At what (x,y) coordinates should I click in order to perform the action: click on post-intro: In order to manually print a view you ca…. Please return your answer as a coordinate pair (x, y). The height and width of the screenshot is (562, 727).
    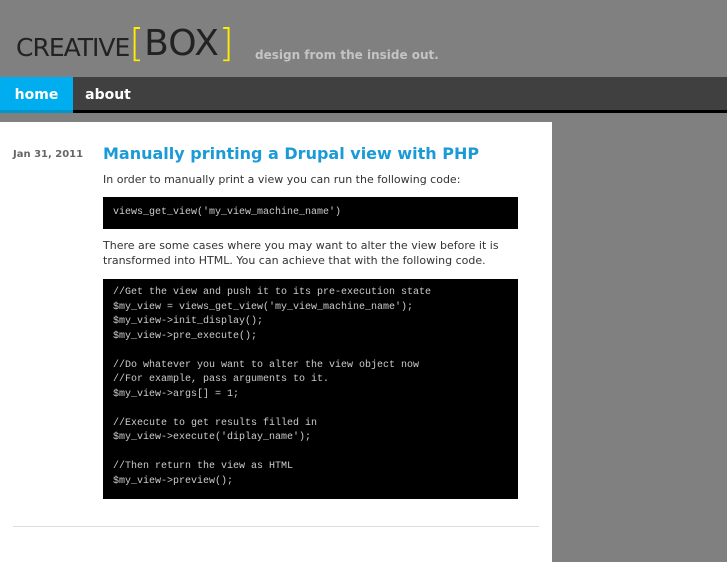
    Looking at the image, I should click on (282, 179).